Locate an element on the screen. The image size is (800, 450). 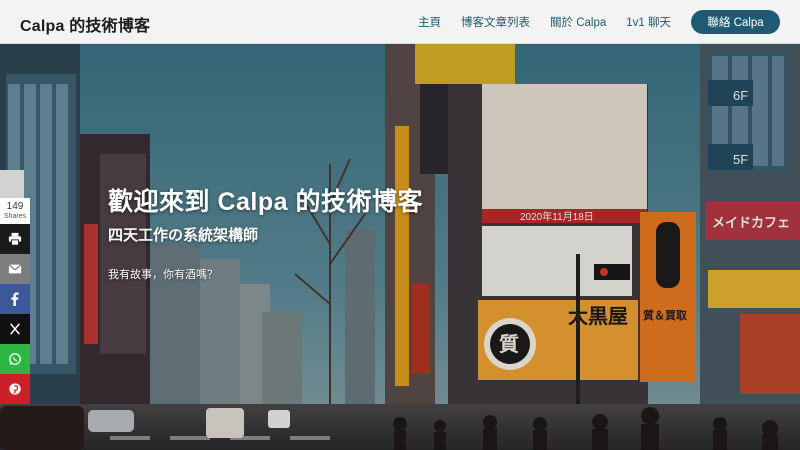
x-share-button is located at coordinates (15, 329).